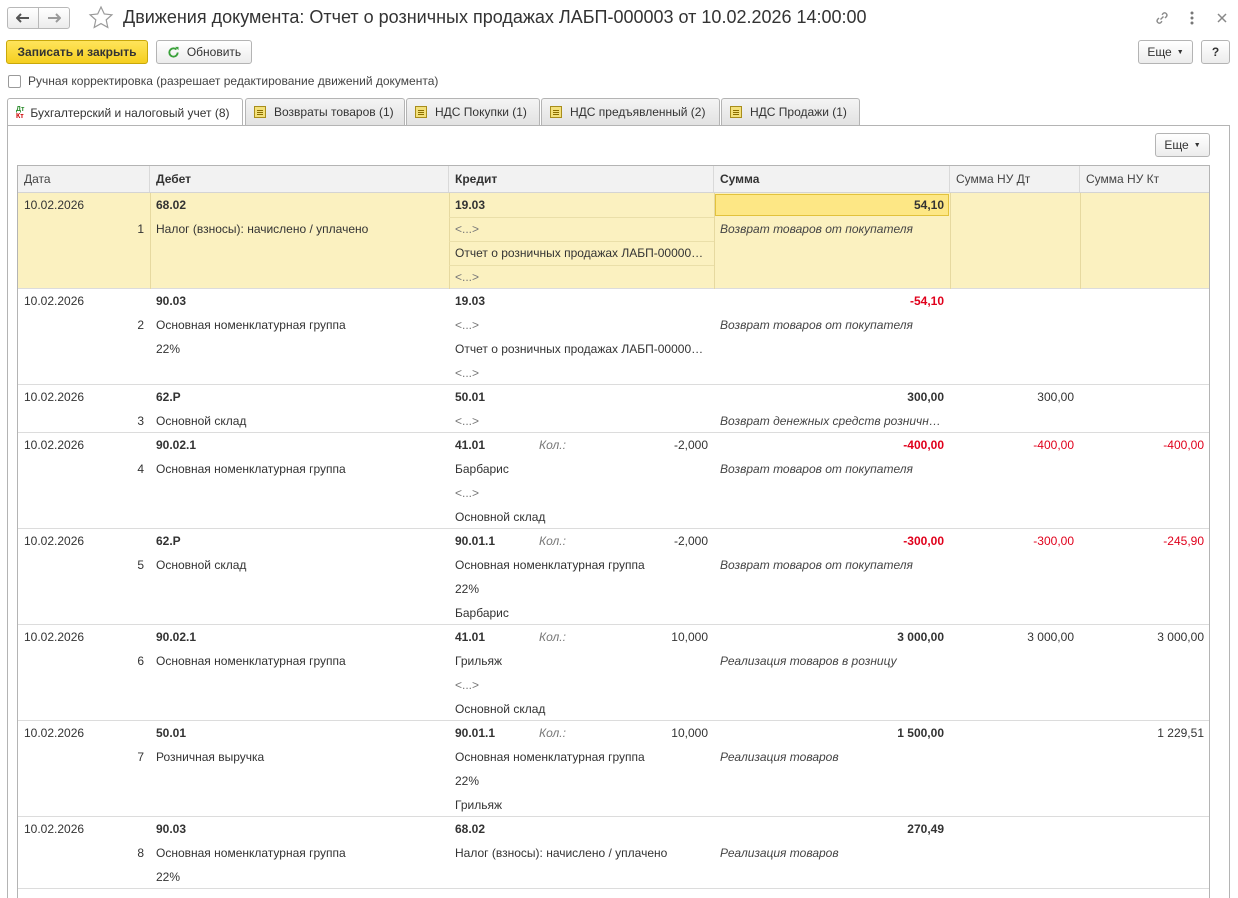 Image resolution: width=1238 pixels, height=898 pixels. Describe the element at coordinates (140, 229) in the screenshot. I see `entry-number: 1` at that location.